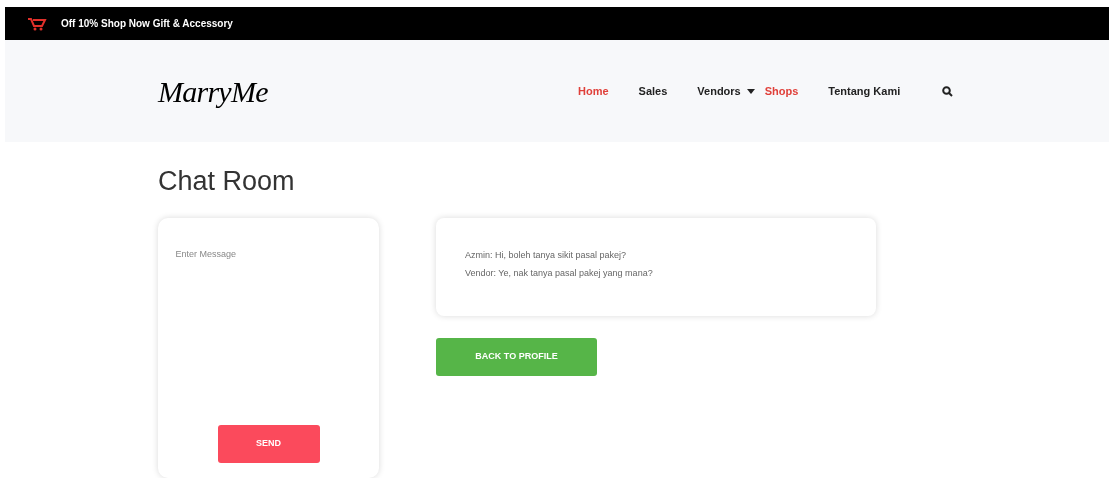 This screenshot has width=1109, height=478. Describe the element at coordinates (864, 91) in the screenshot. I see `nav-link: Tentang Kami` at that location.